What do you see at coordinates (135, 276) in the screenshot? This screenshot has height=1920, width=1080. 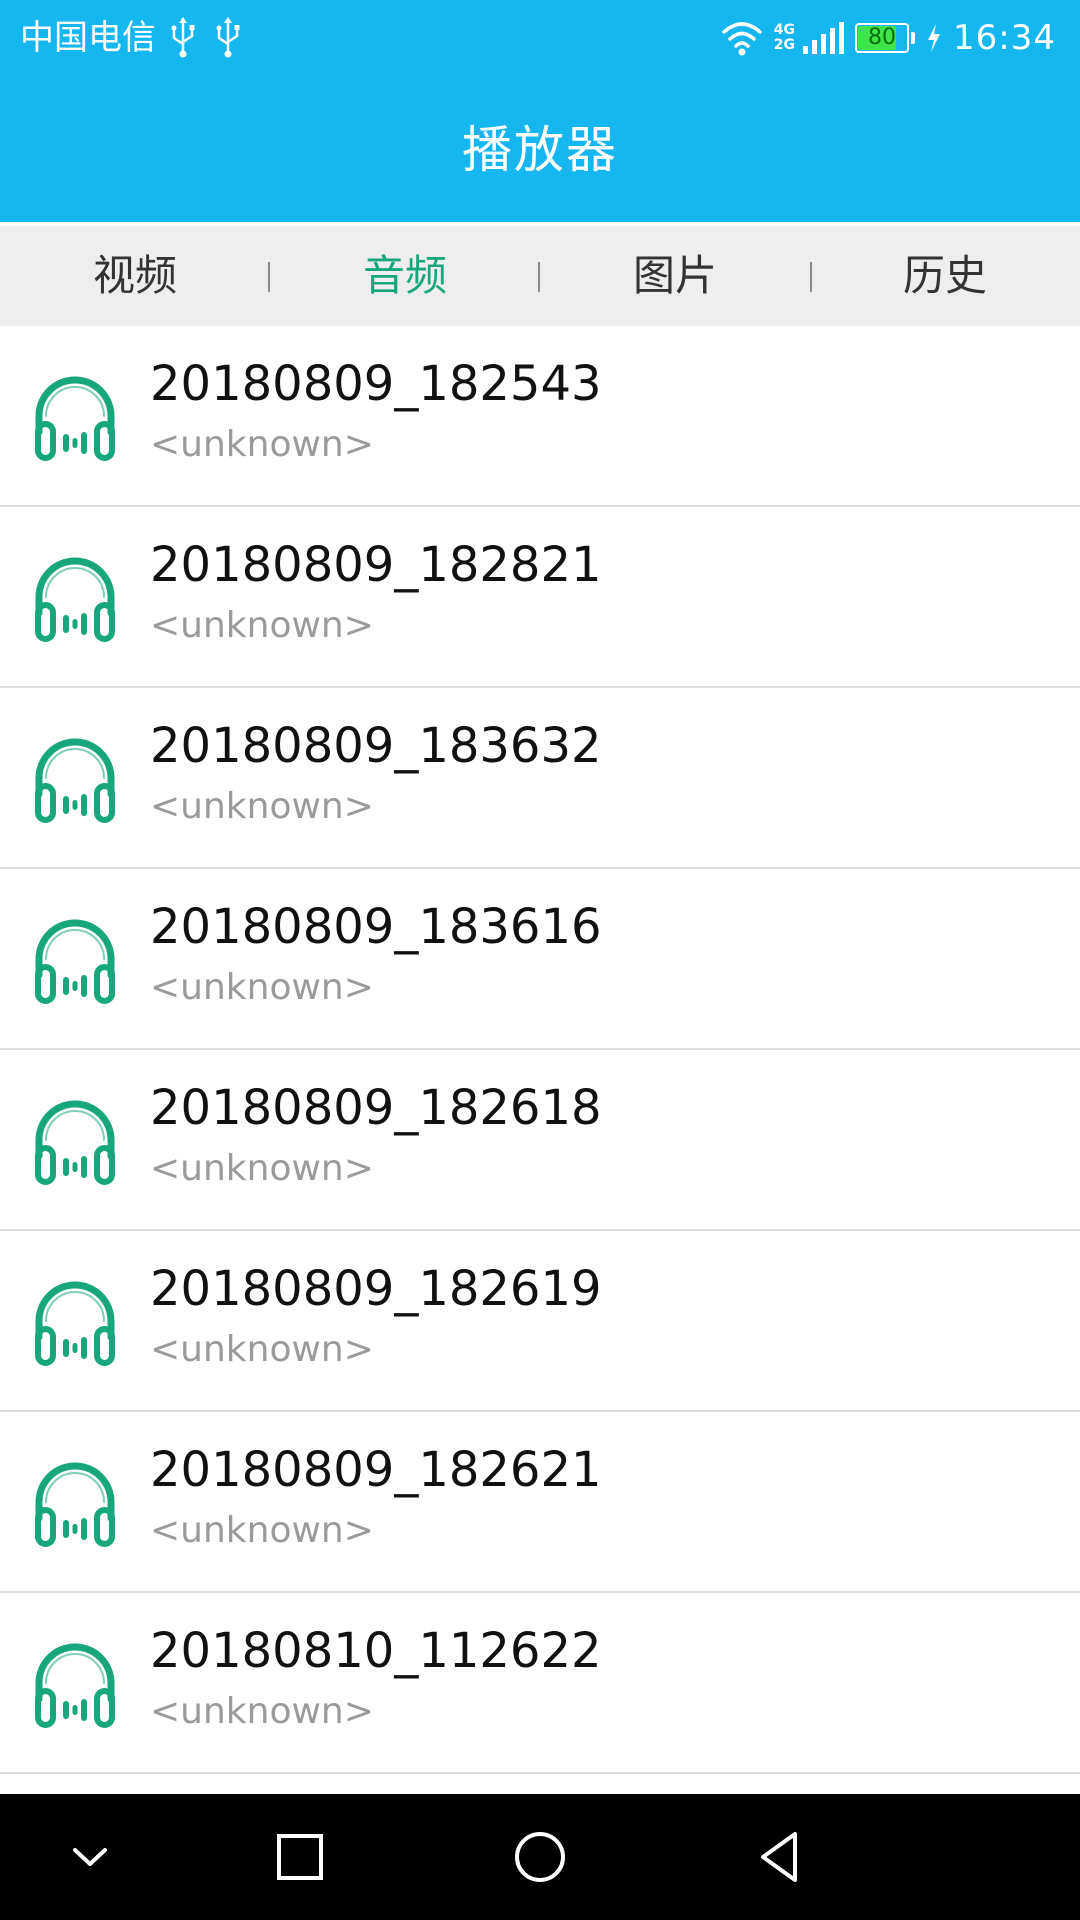 I see `tab-video: 视频` at bounding box center [135, 276].